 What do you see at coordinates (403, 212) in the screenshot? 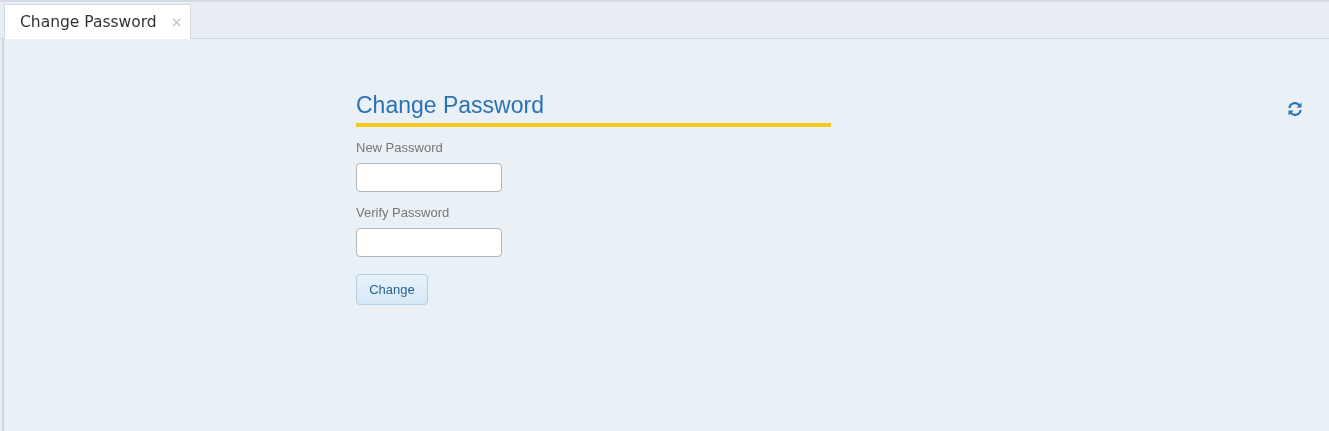
I see `field-label: Verify Password` at bounding box center [403, 212].